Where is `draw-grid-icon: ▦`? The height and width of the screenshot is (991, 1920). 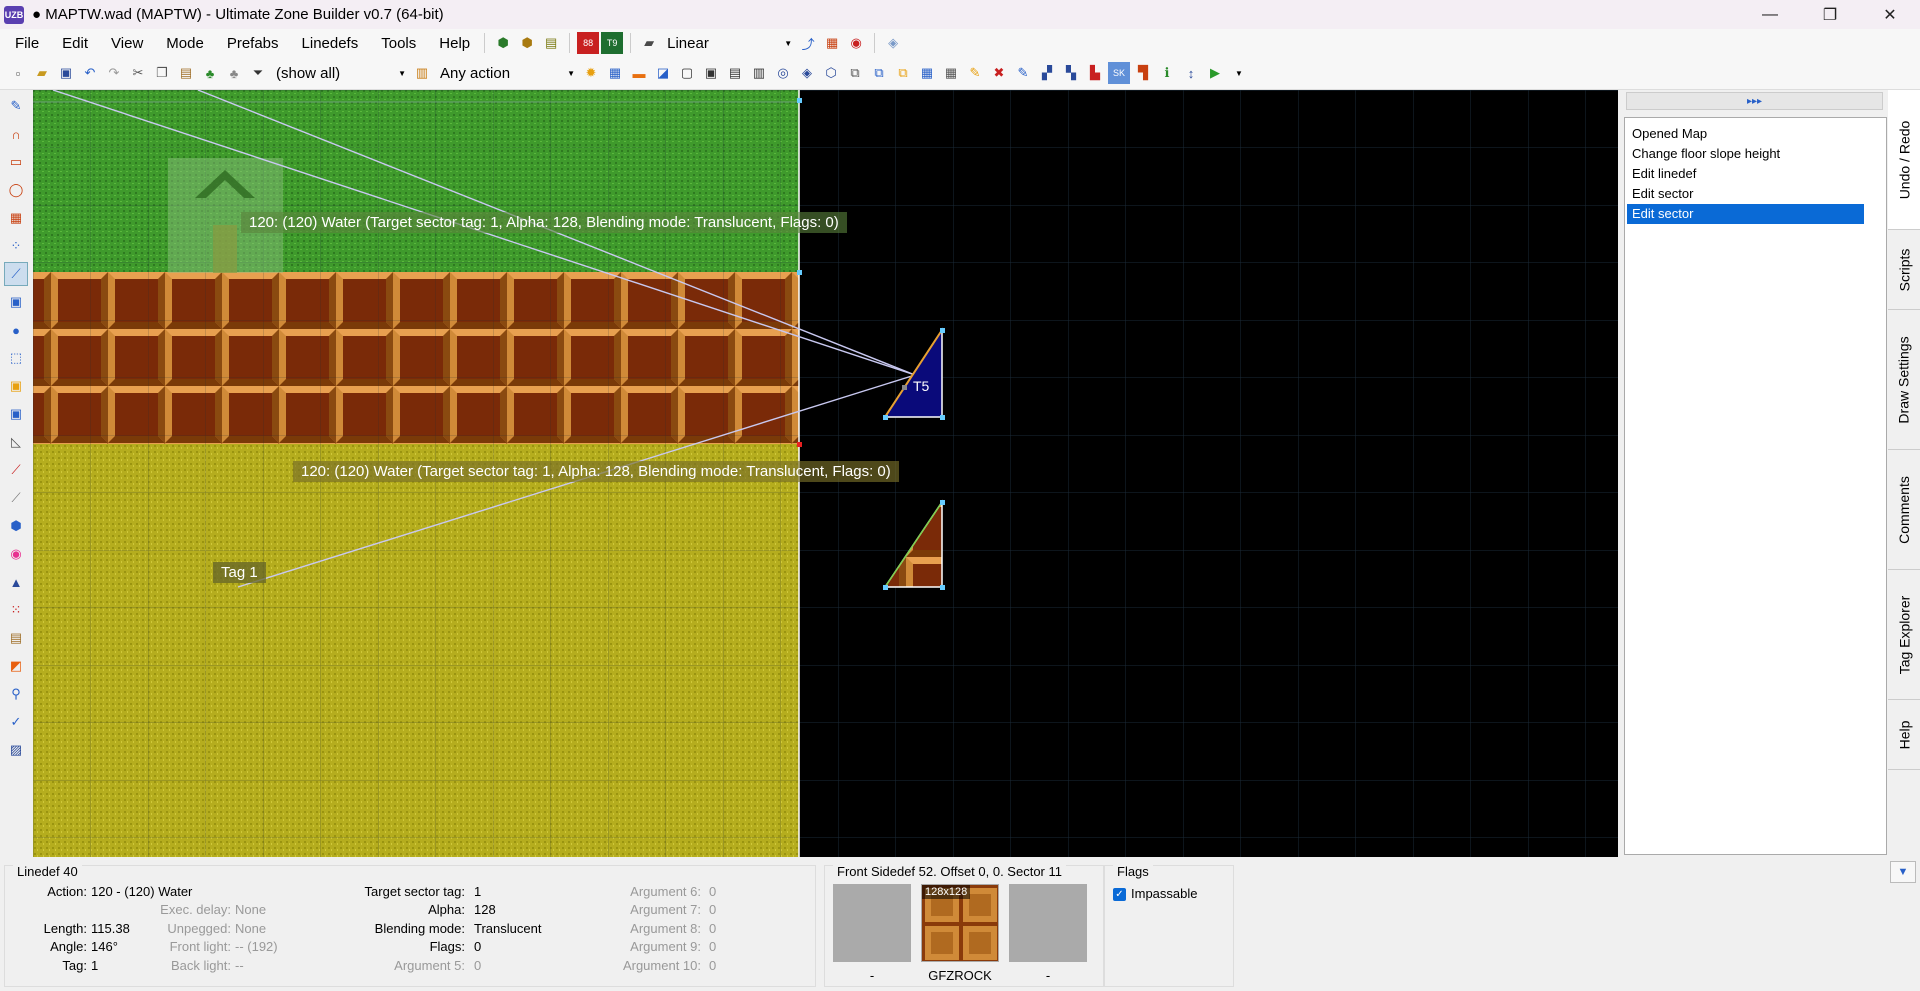
draw-grid-icon: ▦ is located at coordinates (16, 218).